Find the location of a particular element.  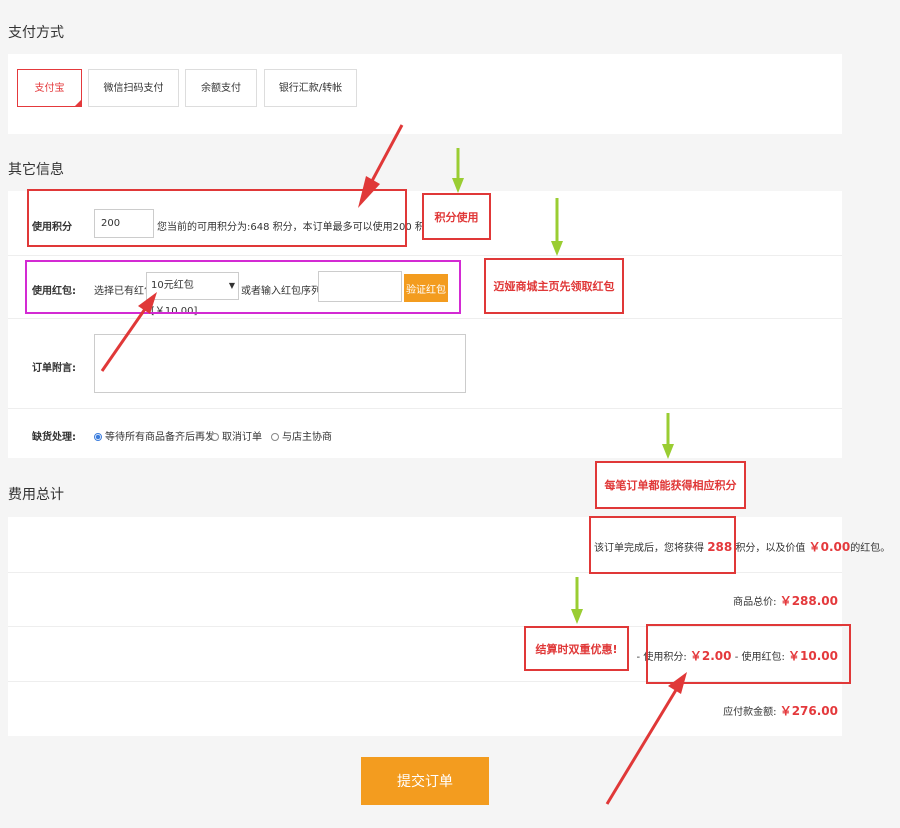

goods-total-value: ￥288.00 is located at coordinates (808, 601).